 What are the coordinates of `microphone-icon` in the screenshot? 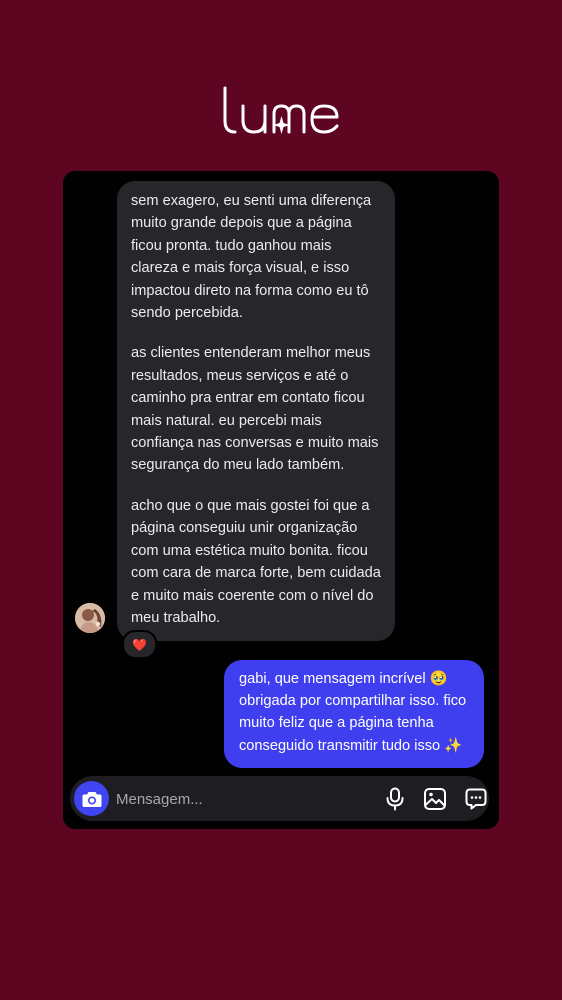 It's located at (395, 799).